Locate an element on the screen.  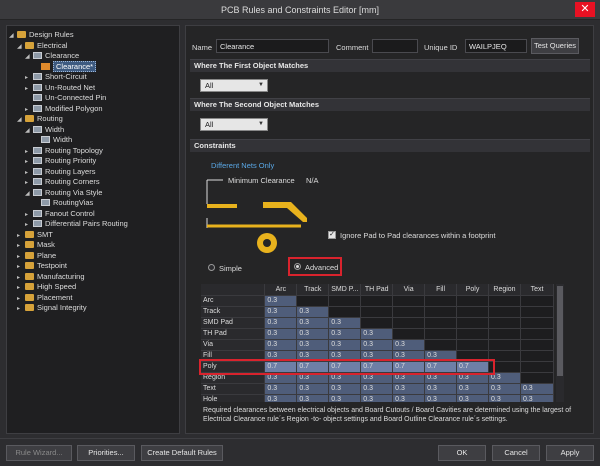
unique-id-input: WAILPJEQ is located at coordinates (496, 46).